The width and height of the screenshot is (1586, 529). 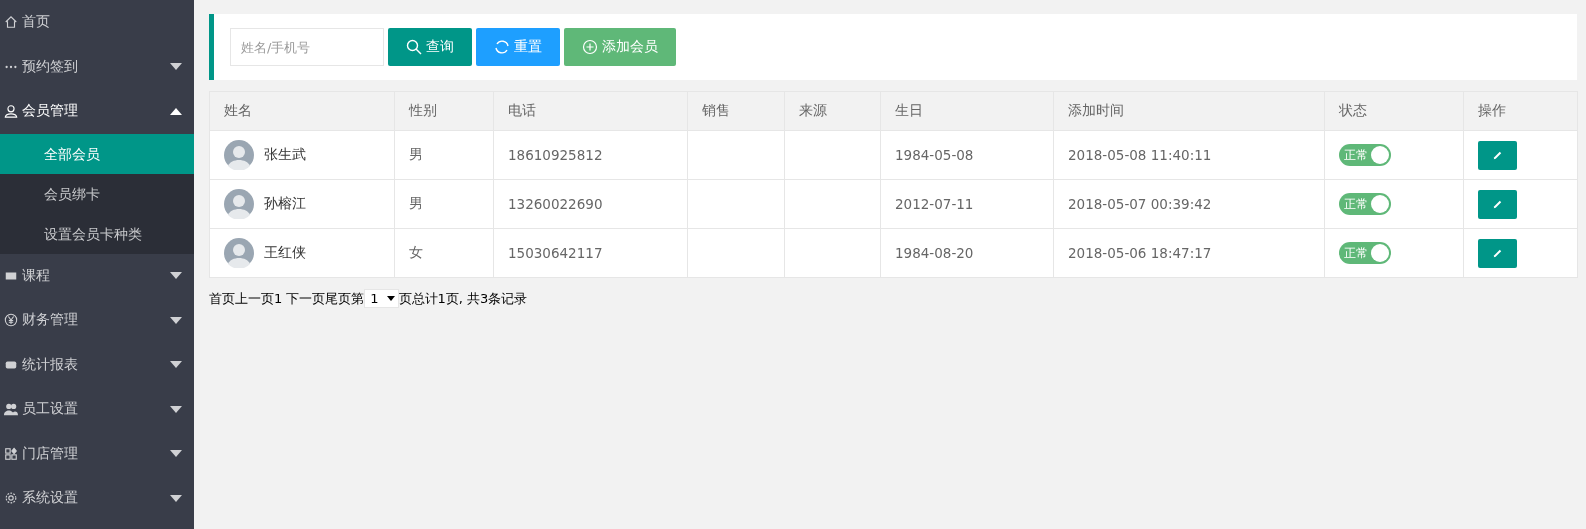 I want to click on table-cell: 1984-05-08, so click(x=967, y=155).